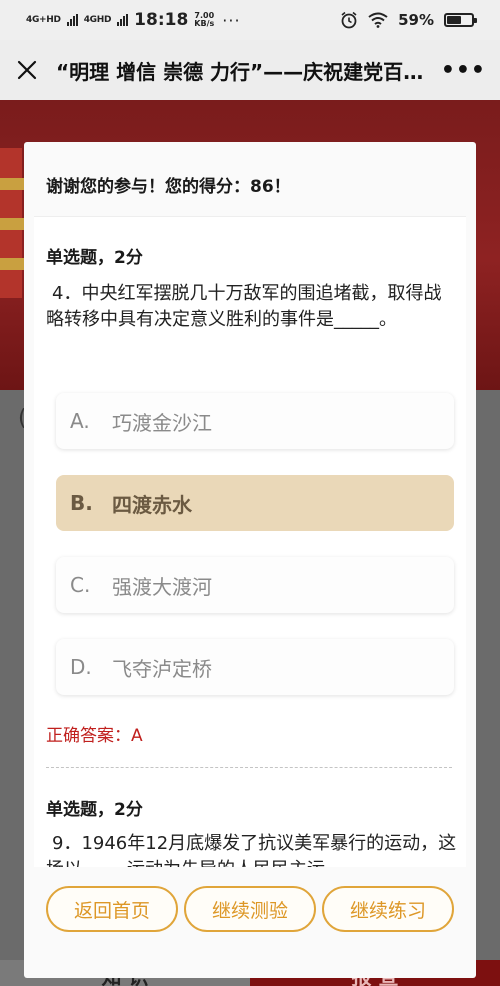 The height and width of the screenshot is (986, 500). I want to click on close-icon, so click(27, 70).